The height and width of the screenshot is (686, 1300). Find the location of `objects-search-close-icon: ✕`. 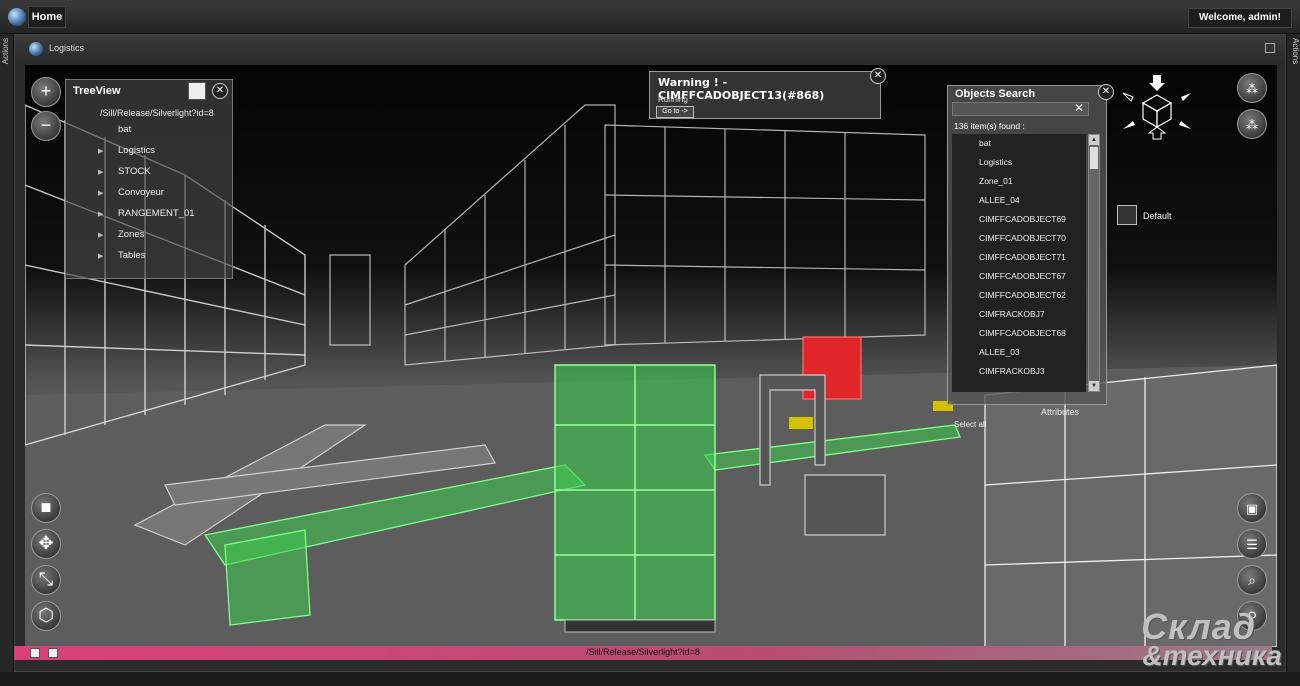

objects-search-close-icon: ✕ is located at coordinates (1106, 92).